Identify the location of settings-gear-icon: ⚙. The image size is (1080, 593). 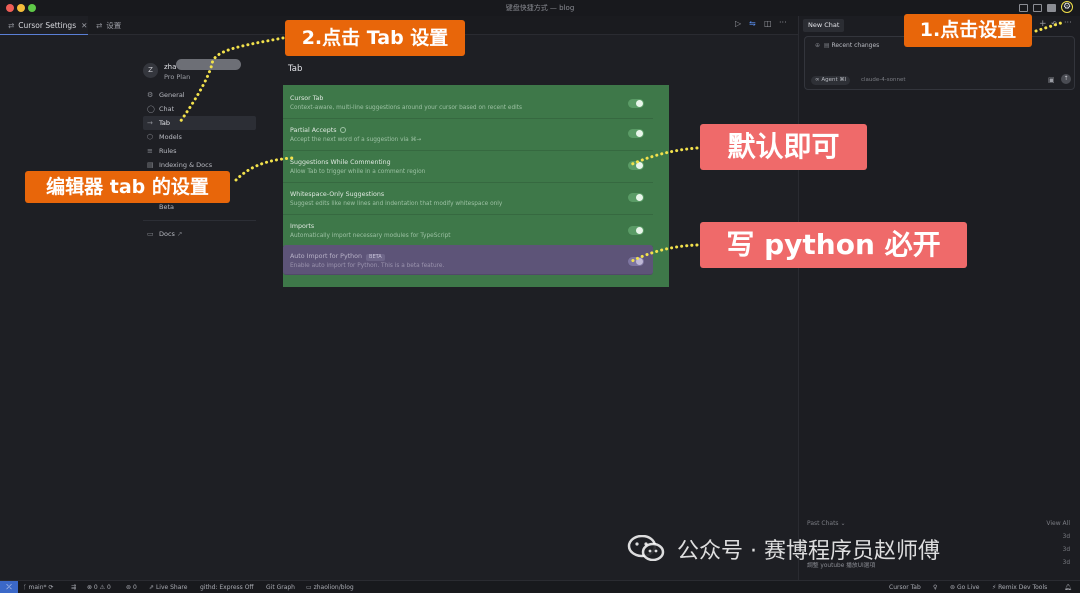
(1067, 7).